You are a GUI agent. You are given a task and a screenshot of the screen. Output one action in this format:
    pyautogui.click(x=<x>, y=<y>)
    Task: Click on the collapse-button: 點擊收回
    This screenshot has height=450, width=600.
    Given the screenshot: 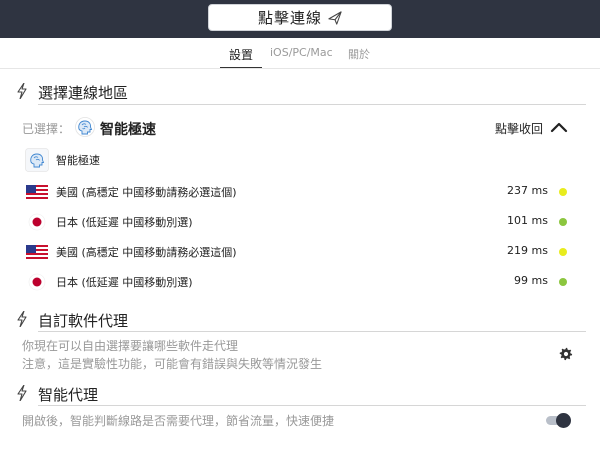 What is the action you would take?
    pyautogui.click(x=519, y=128)
    